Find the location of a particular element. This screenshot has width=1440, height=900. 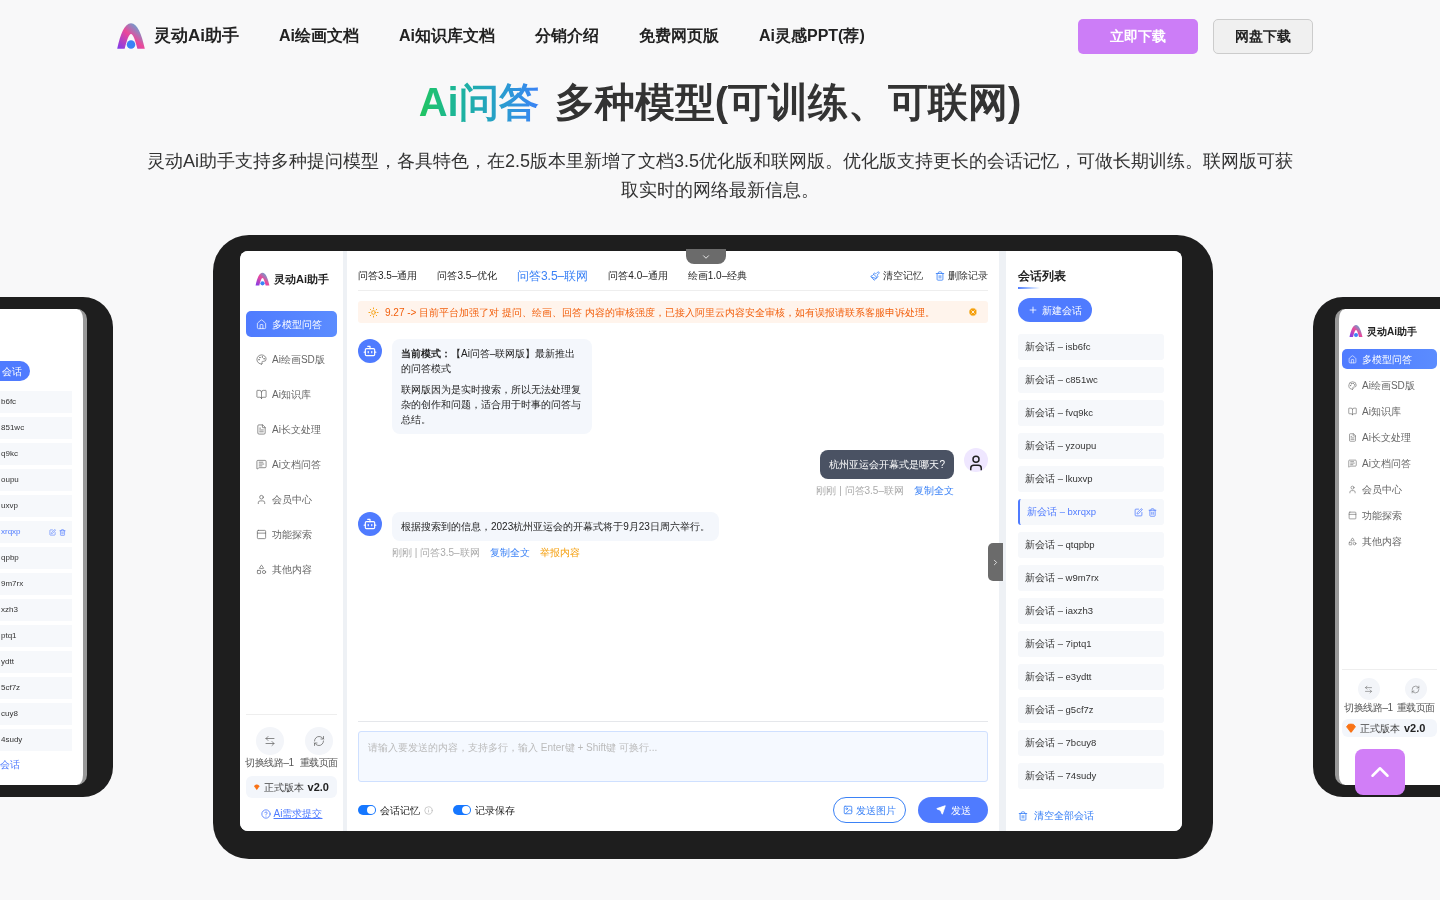

tool-label: 切换线路–1 is located at coordinates (1368, 708).